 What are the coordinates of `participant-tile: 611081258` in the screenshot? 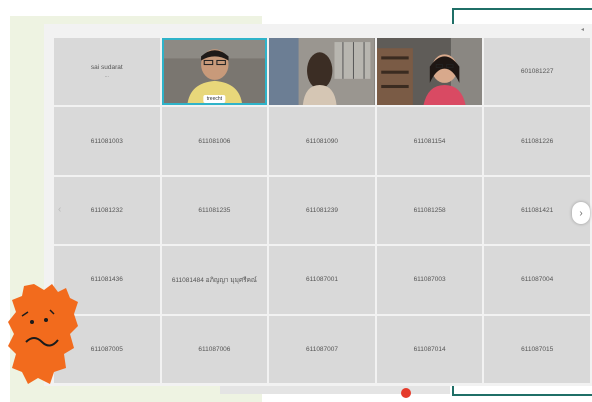 It's located at (429, 210).